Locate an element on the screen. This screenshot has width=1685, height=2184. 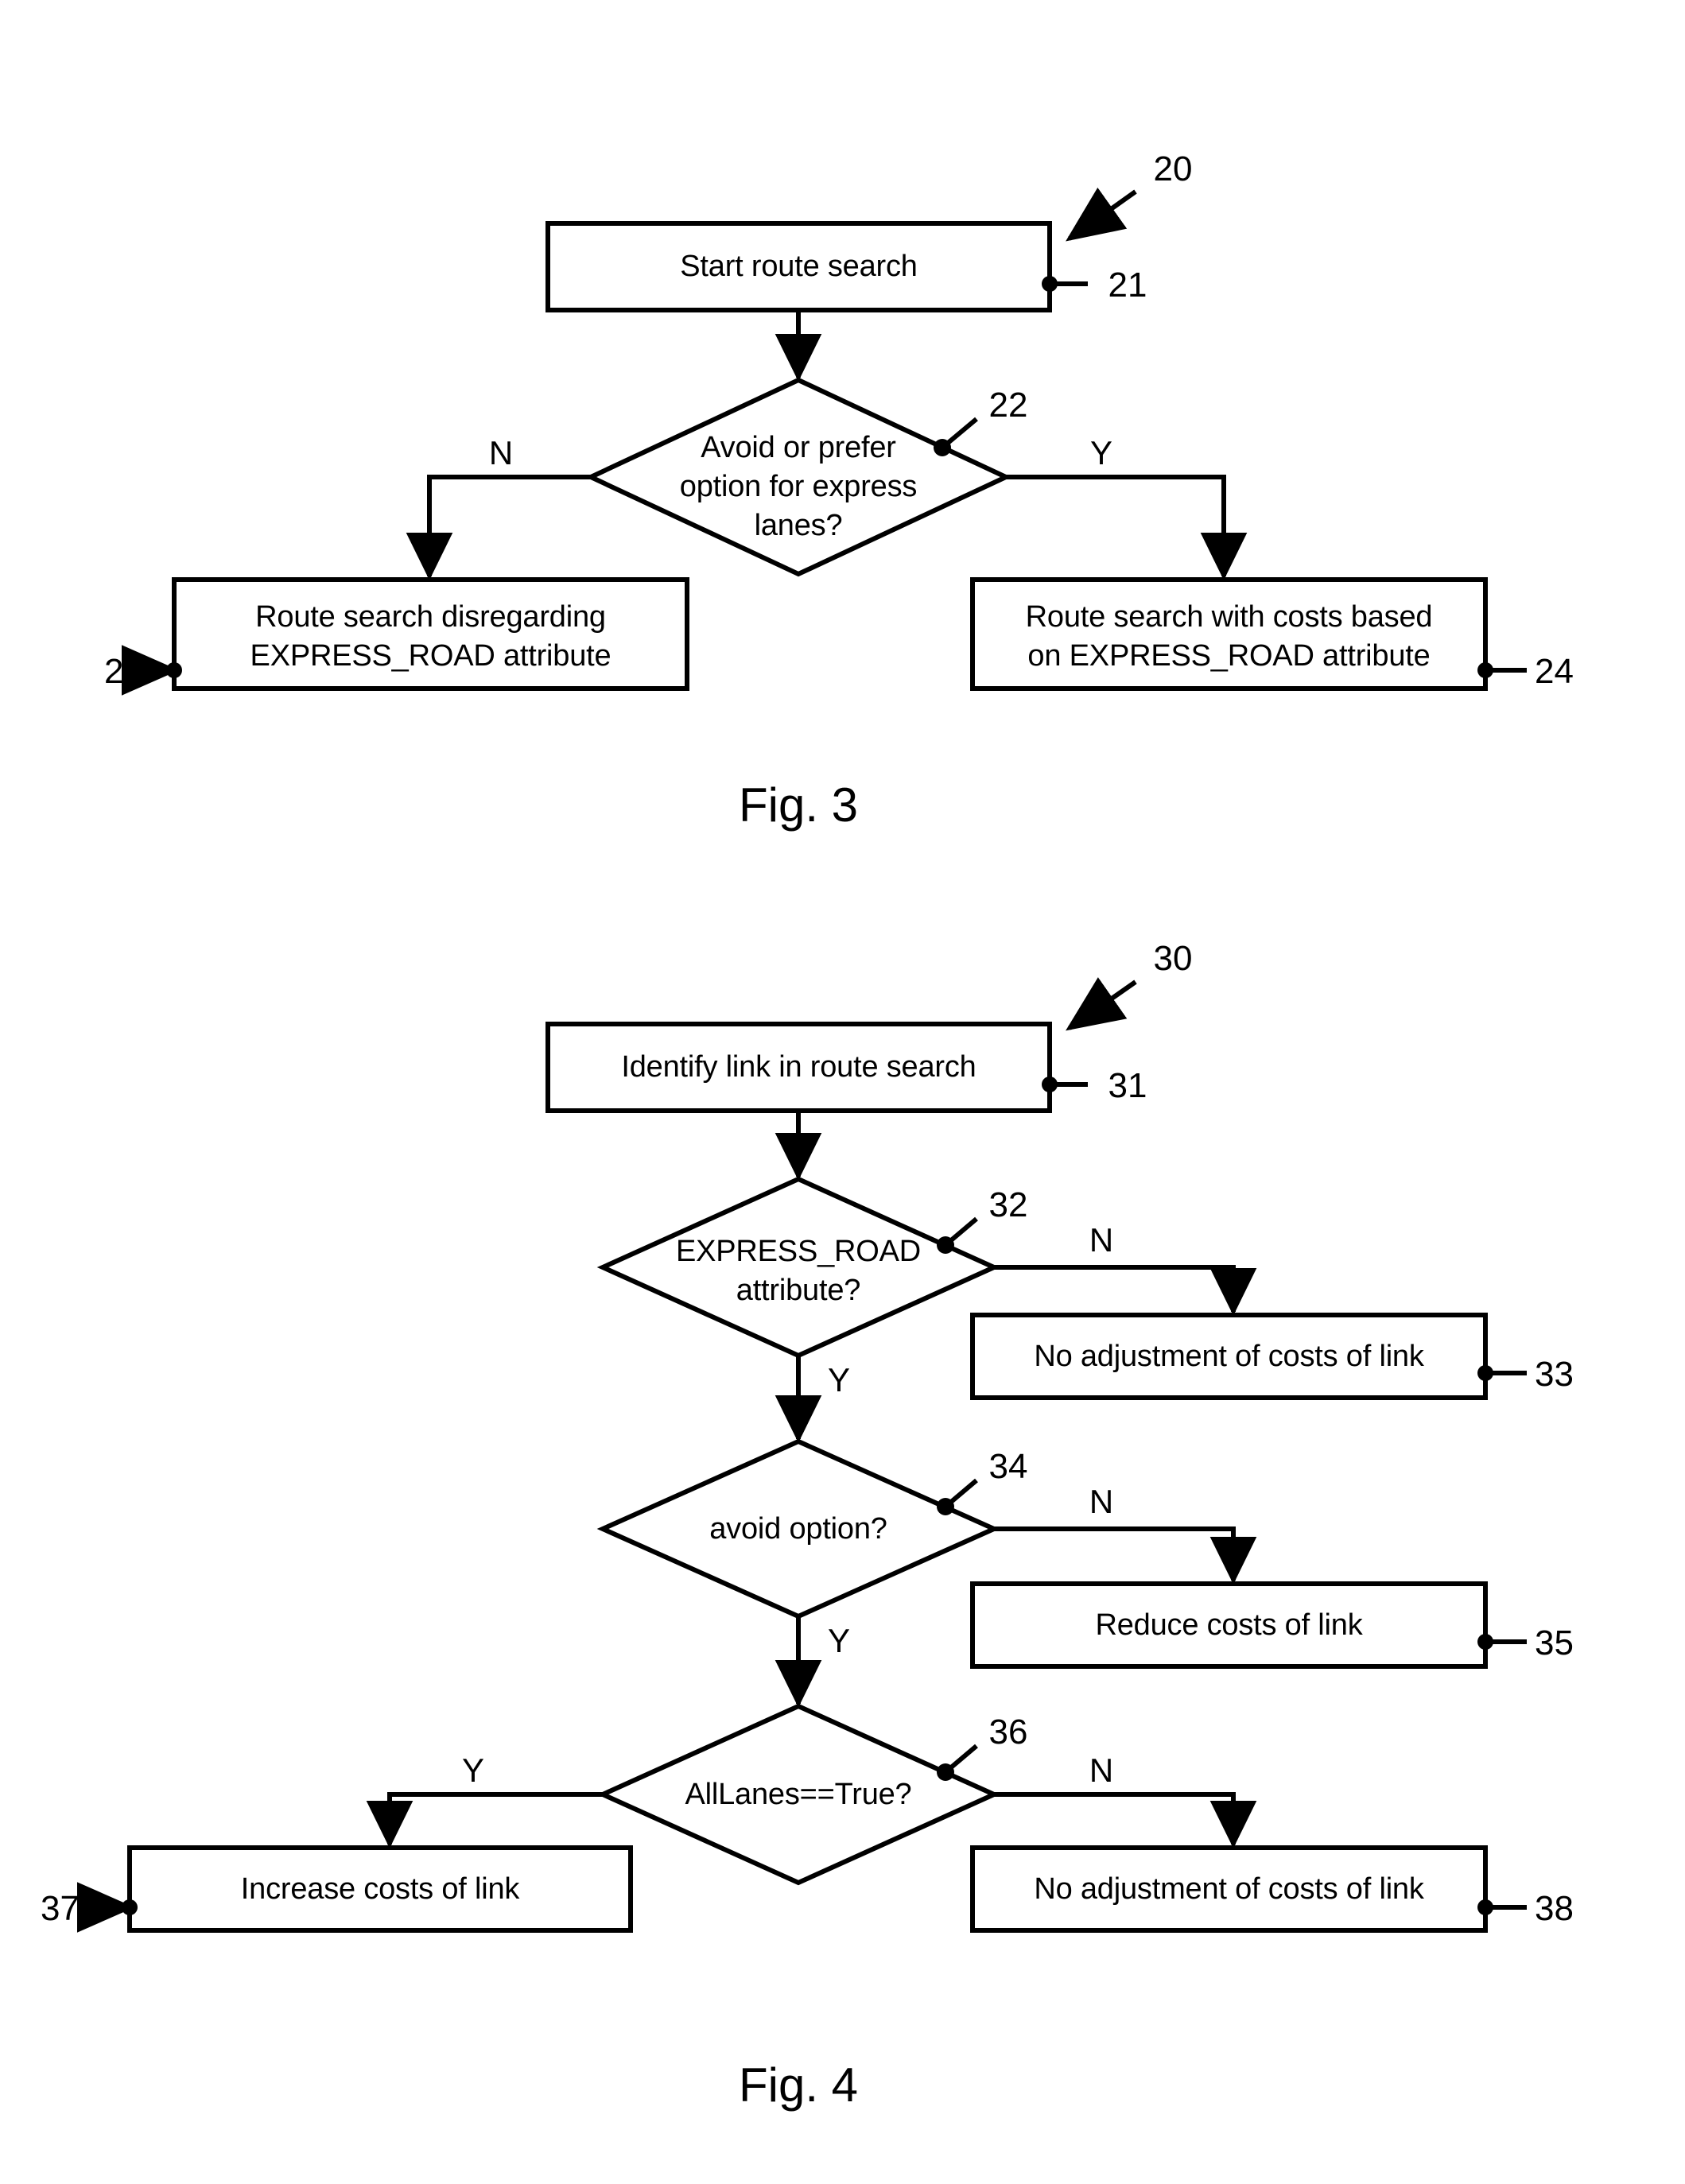
node-38-label: No adjustment of costs of link is located at coordinates (1229, 1889).